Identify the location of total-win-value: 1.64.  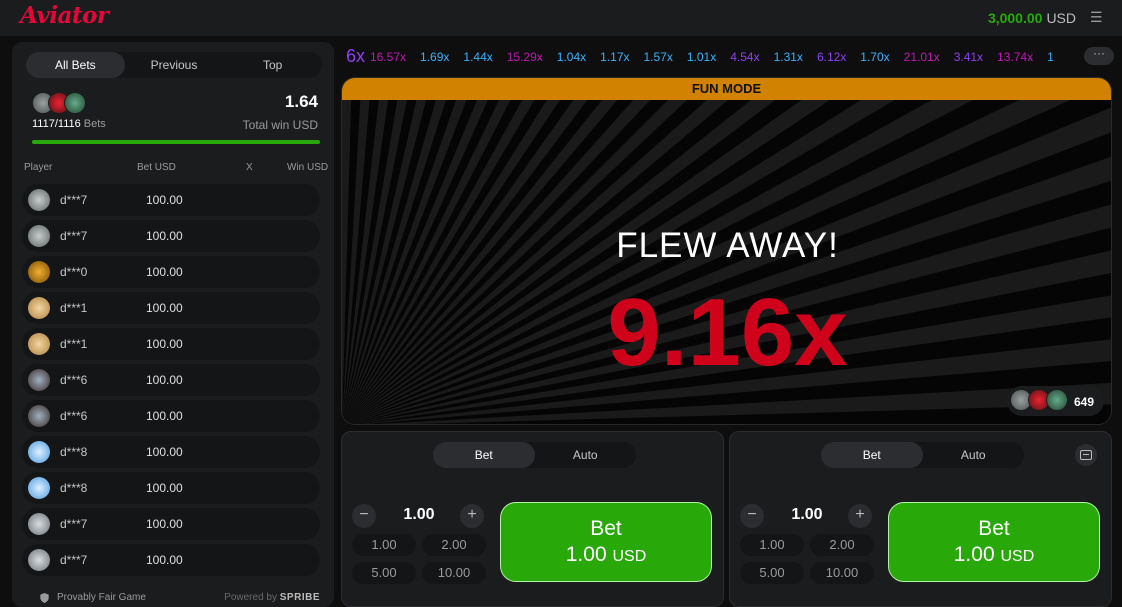
(301, 101).